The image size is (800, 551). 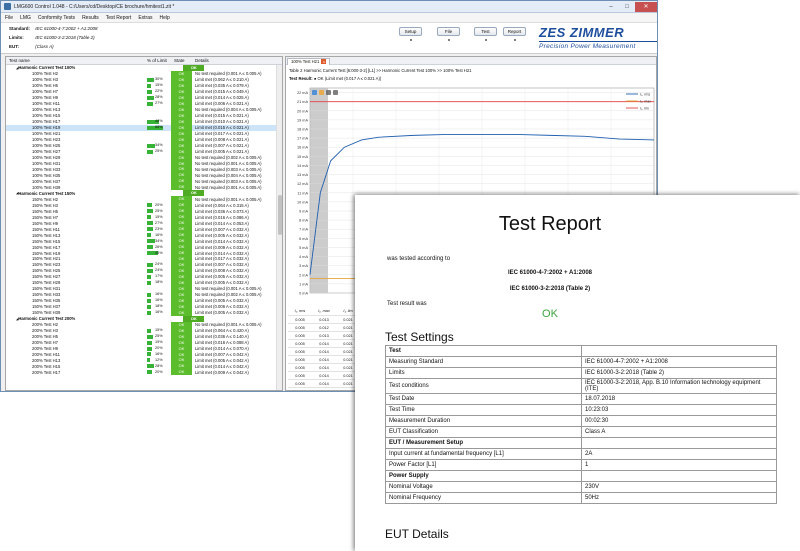 What do you see at coordinates (483, 432) in the screenshot?
I see `report-key: EUT Classification` at bounding box center [483, 432].